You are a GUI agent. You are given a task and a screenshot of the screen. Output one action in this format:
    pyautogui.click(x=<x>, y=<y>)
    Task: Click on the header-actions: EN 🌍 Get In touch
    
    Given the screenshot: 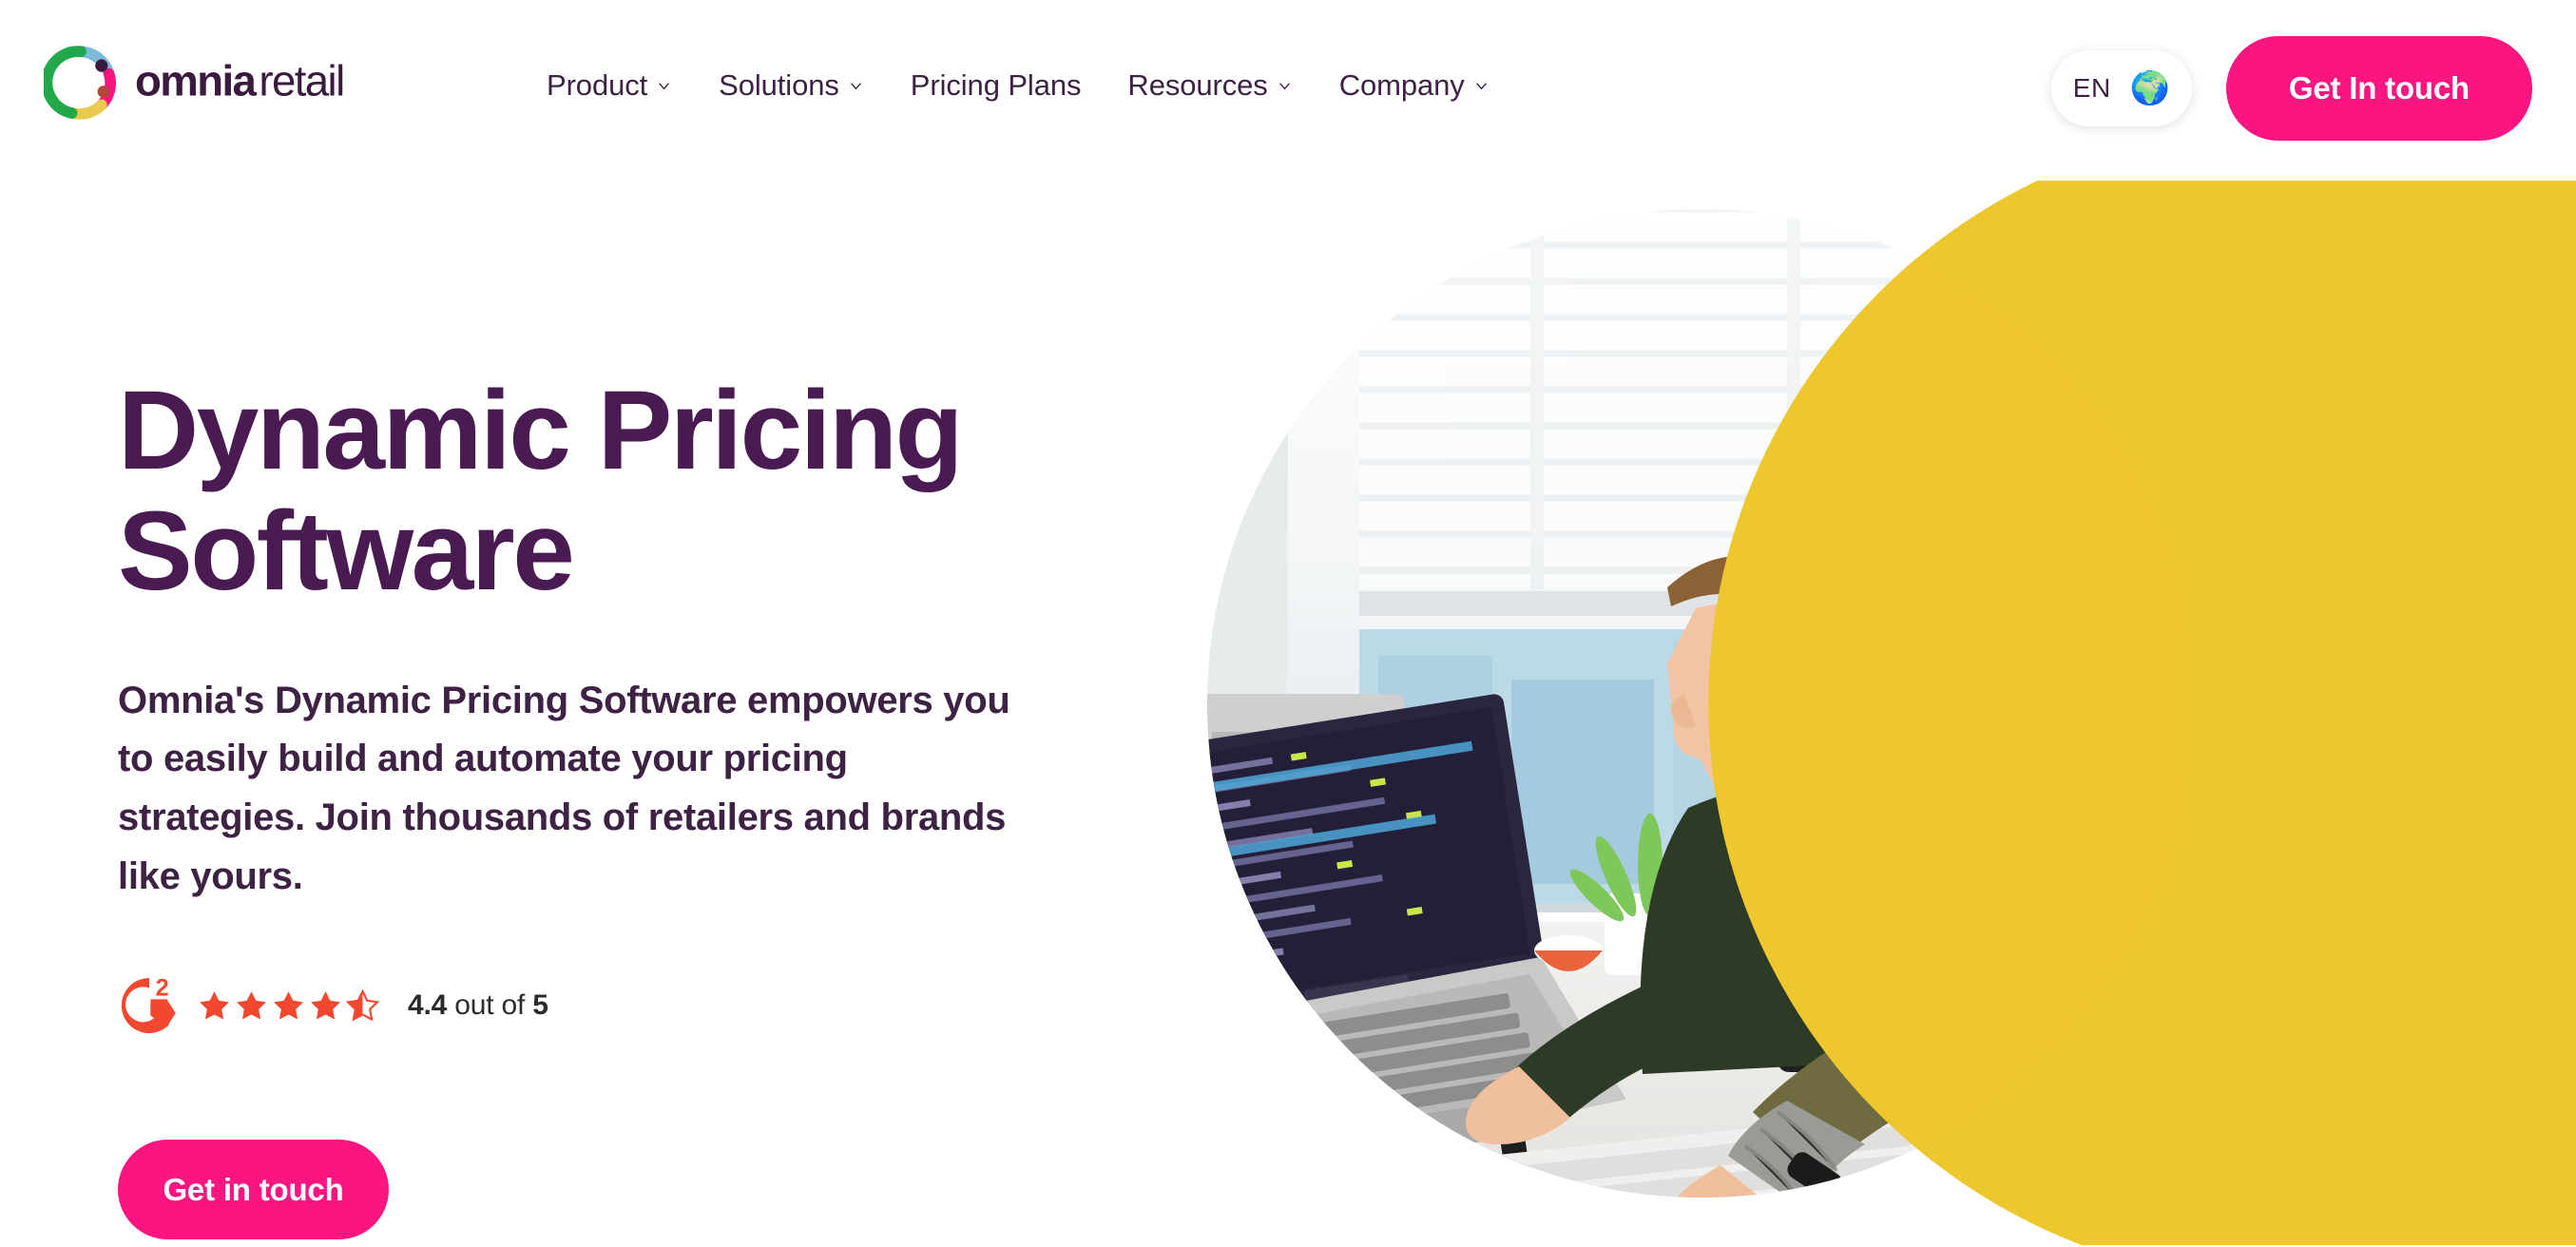 What is the action you would take?
    pyautogui.click(x=2291, y=88)
    